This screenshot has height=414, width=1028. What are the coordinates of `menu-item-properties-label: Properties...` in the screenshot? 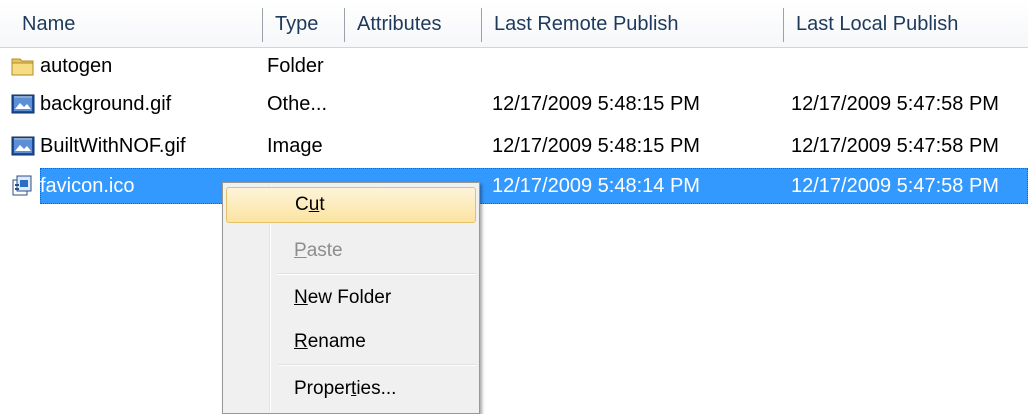 It's located at (345, 389).